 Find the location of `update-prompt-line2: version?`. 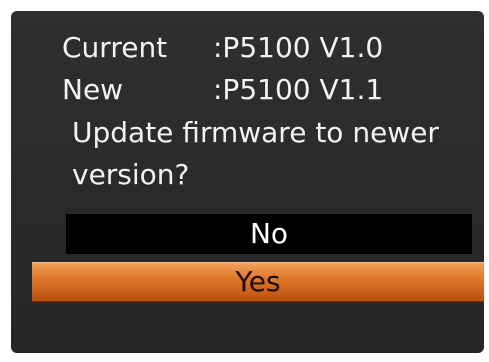

update-prompt-line2: version? is located at coordinates (131, 174).